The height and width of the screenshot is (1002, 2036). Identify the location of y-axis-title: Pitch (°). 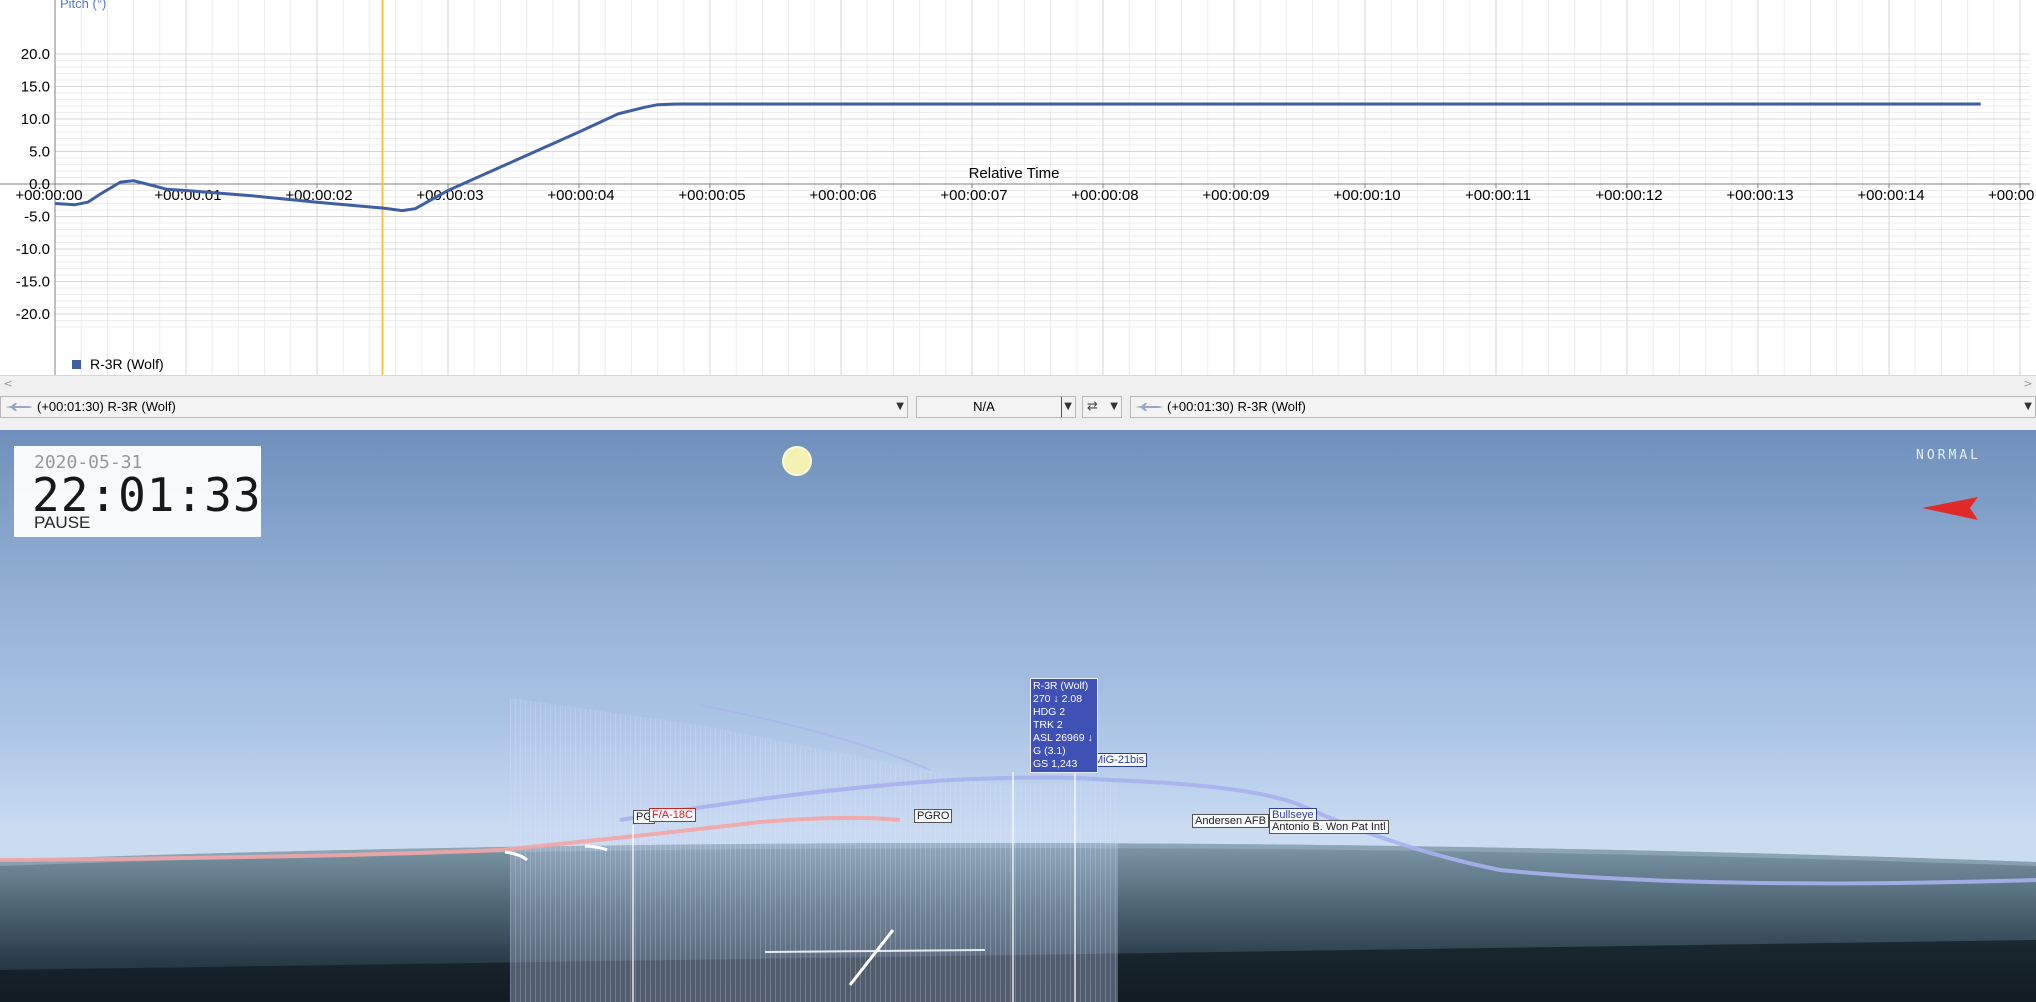
(83, 5).